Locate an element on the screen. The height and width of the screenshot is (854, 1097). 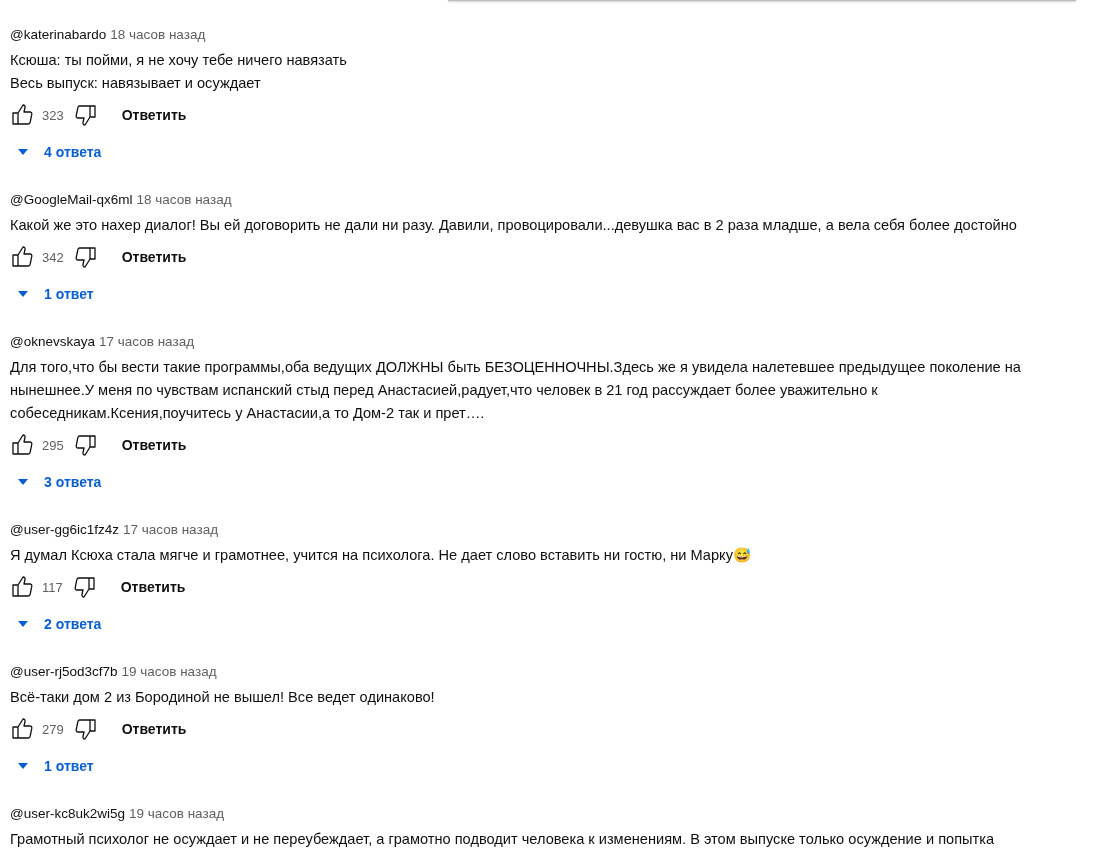
replies-toggle: 4 ответа is located at coordinates (56, 152).